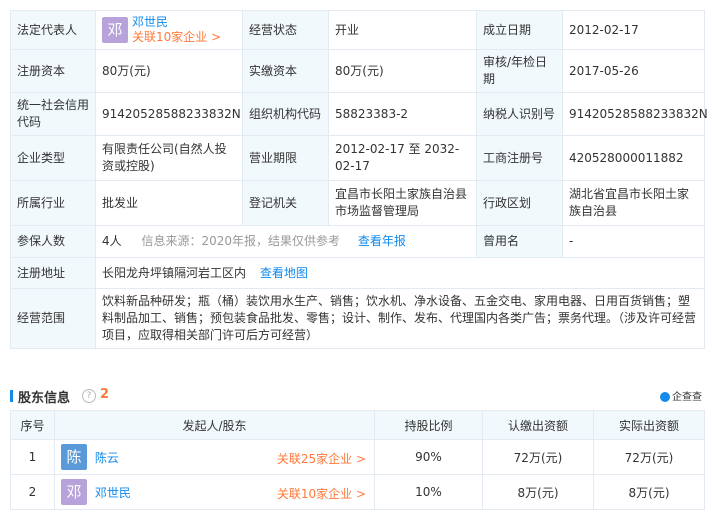  What do you see at coordinates (214, 457) in the screenshot?
I see `holder-cell: 陈 陈云 关联25家企业 >` at bounding box center [214, 457].